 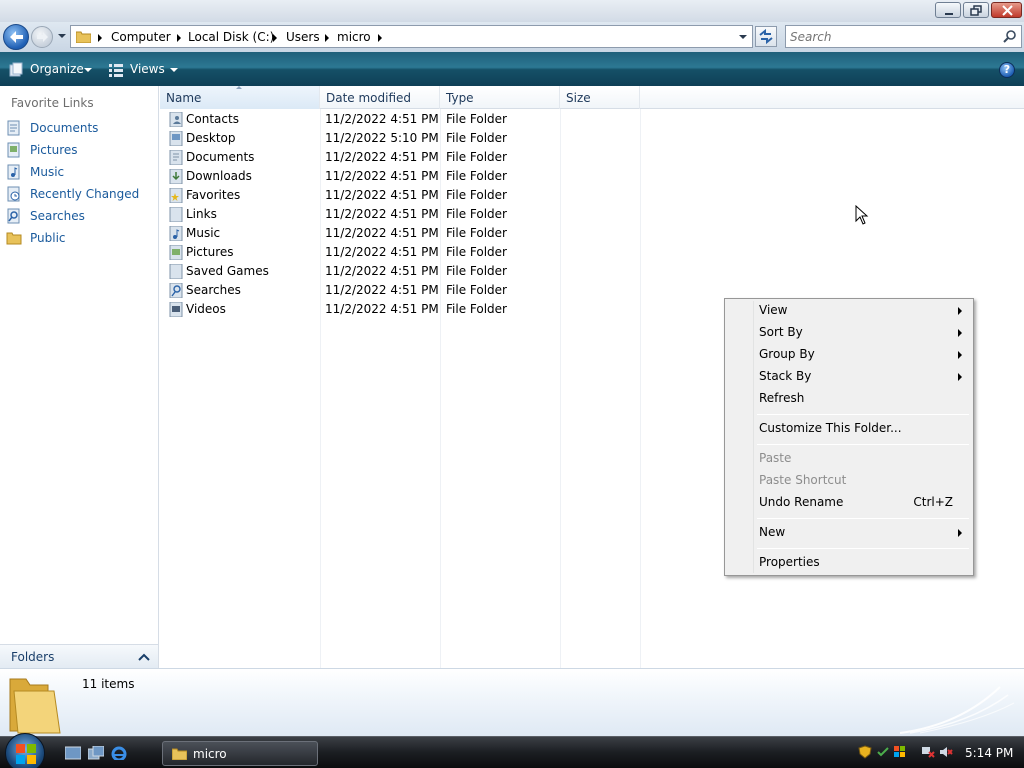 I want to click on menu-item-undo-rename: Undo Rename Ctrl+Z, so click(x=849, y=503).